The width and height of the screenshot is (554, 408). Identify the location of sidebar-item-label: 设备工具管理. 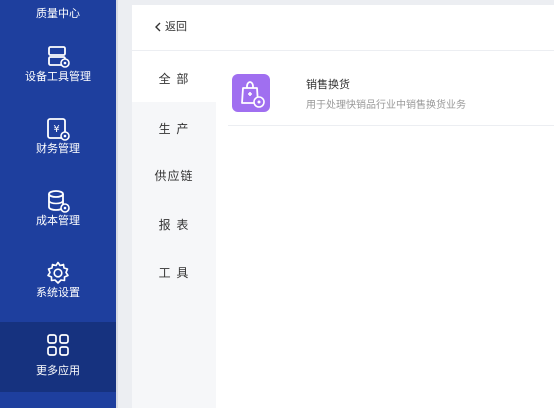
(58, 76).